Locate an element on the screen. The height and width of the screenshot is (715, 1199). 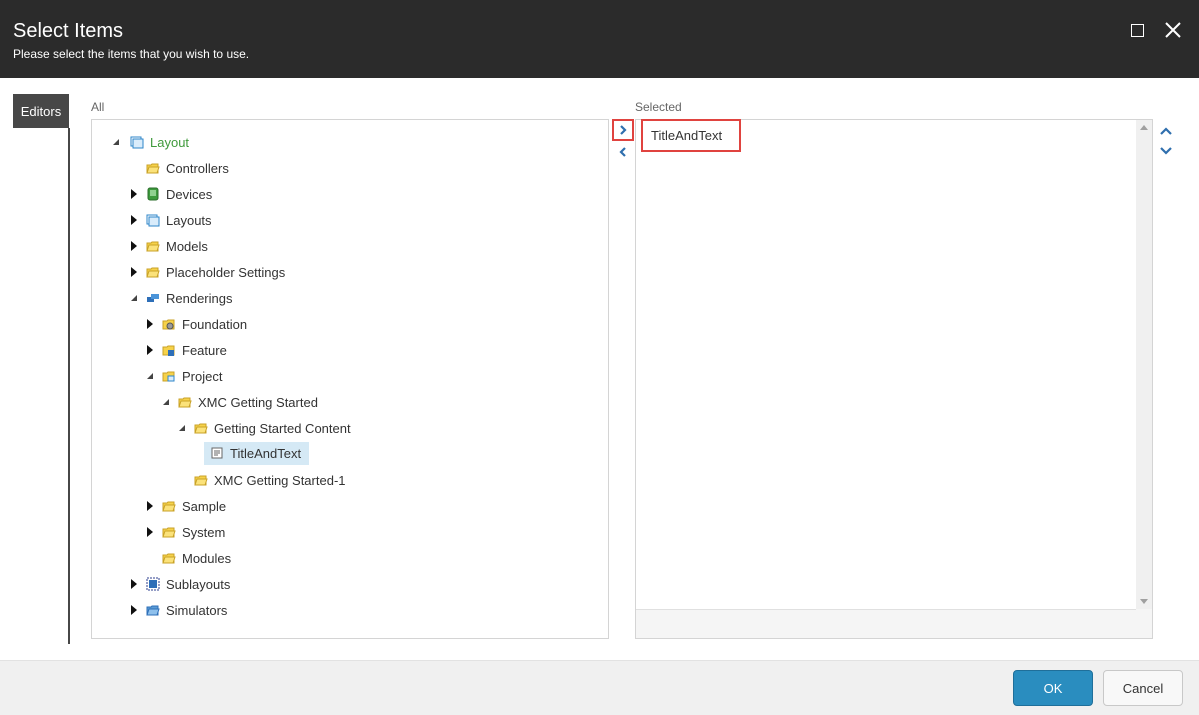
chevron-down-icon is located at coordinates (1166, 151).